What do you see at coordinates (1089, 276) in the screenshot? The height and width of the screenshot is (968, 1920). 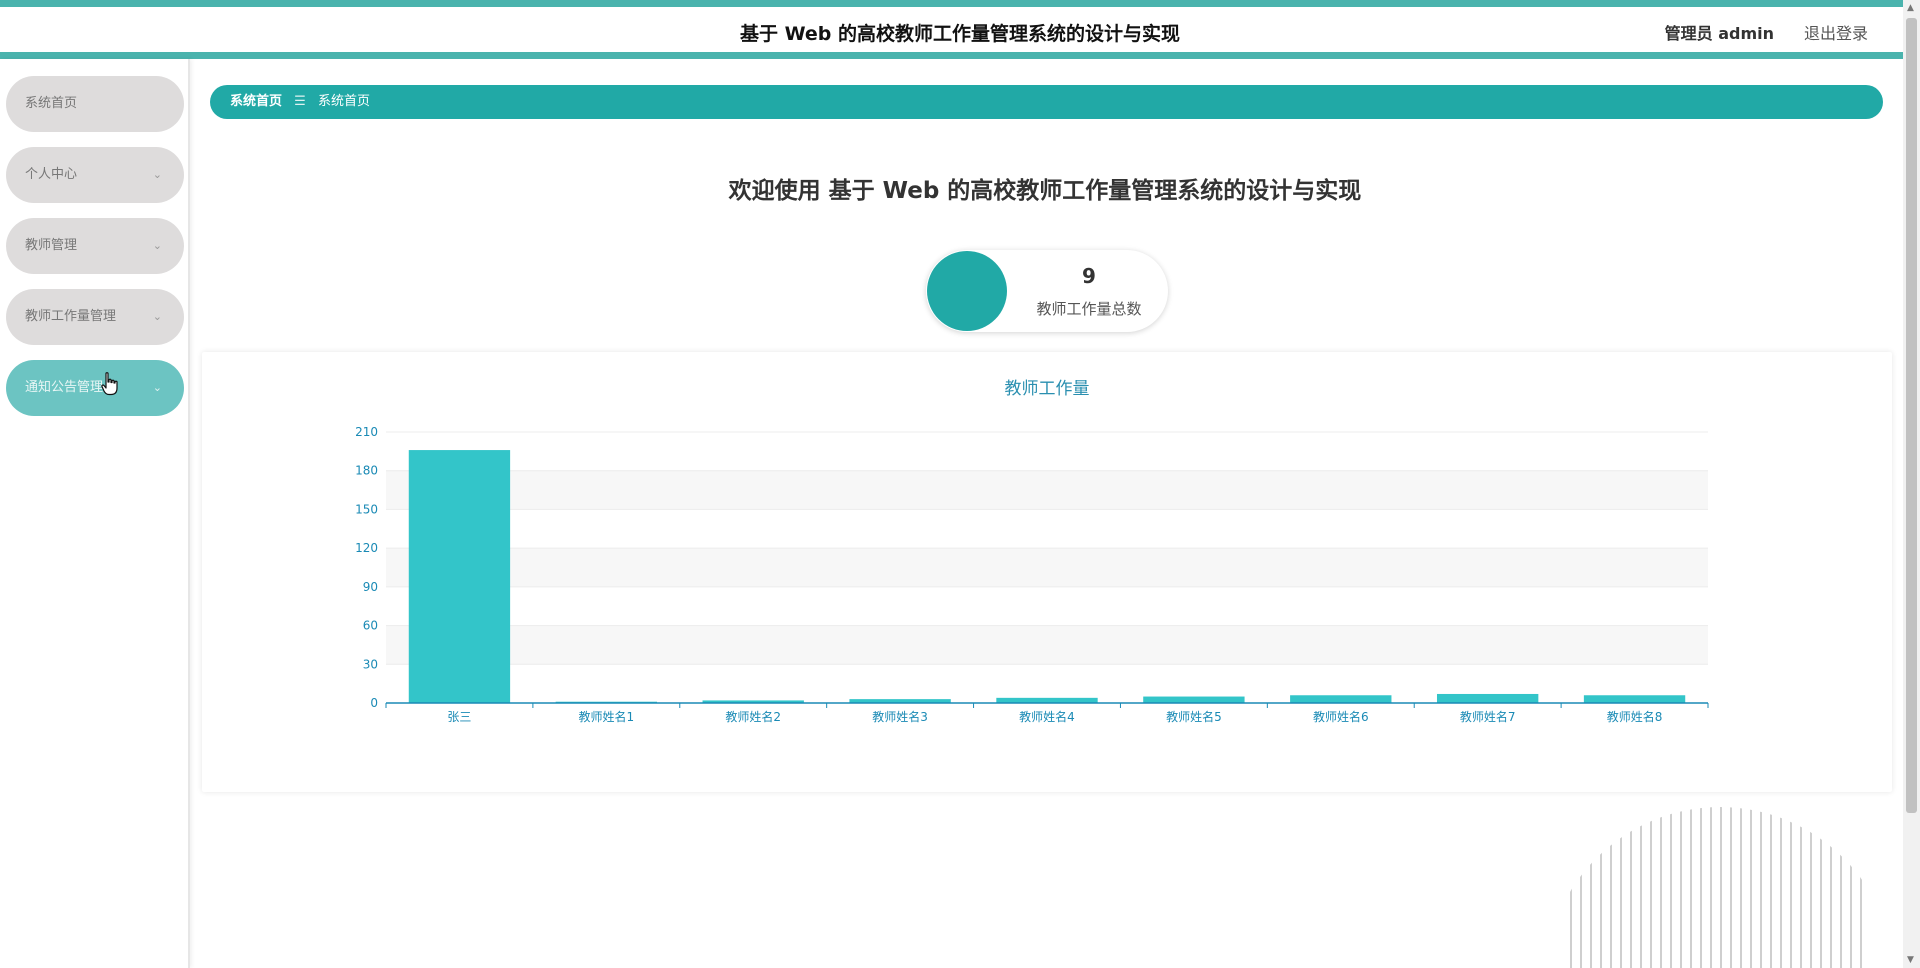 I see `stat-value: 9` at bounding box center [1089, 276].